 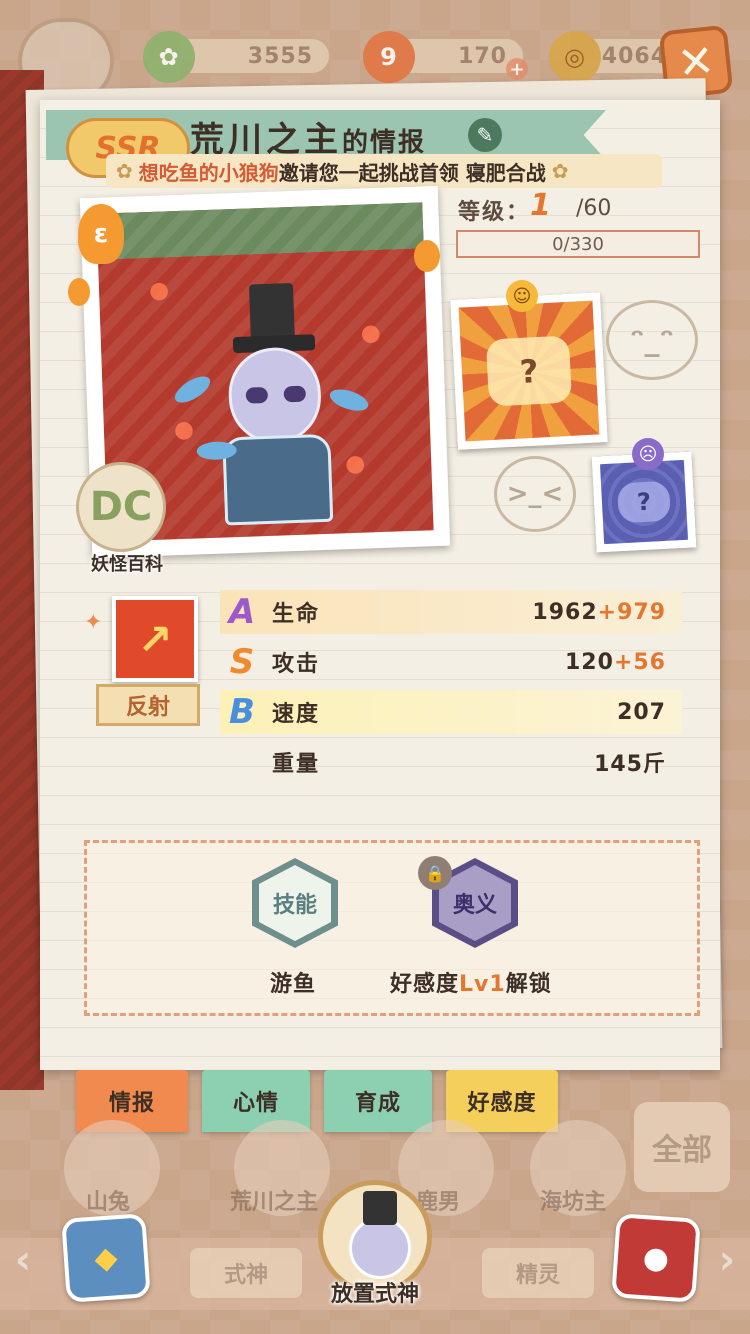 I want to click on oni-icon: ●, so click(x=656, y=1258).